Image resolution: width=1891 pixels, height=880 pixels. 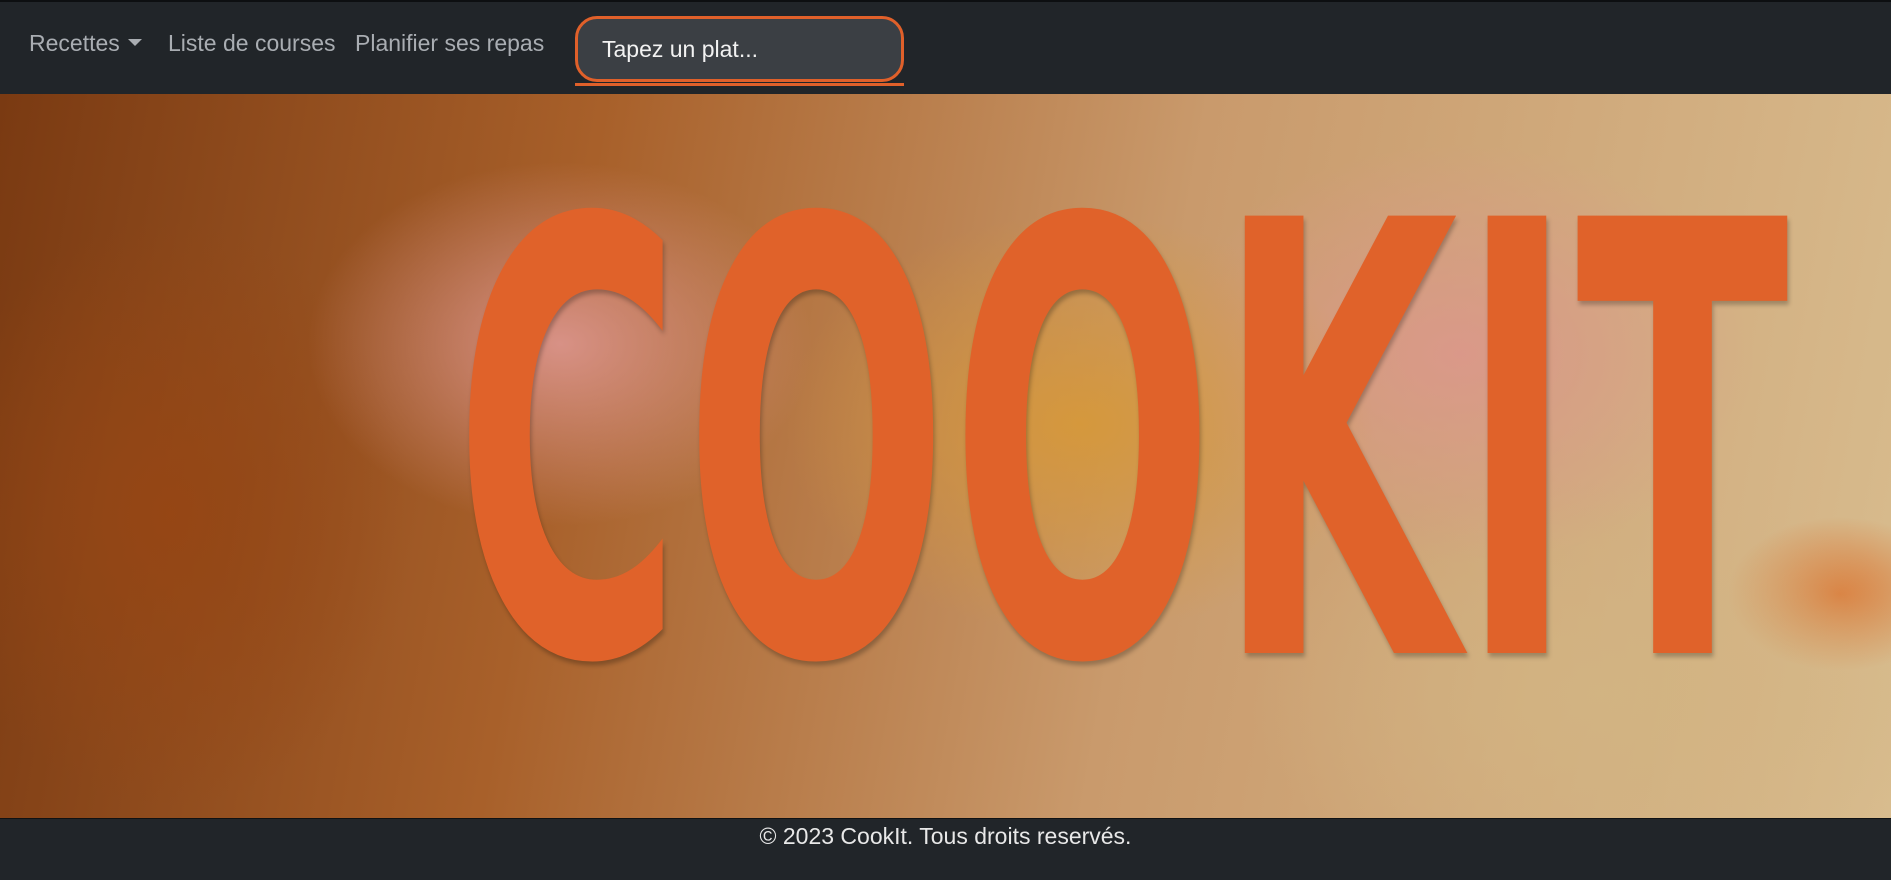 I want to click on search-underline, so click(x=739, y=84).